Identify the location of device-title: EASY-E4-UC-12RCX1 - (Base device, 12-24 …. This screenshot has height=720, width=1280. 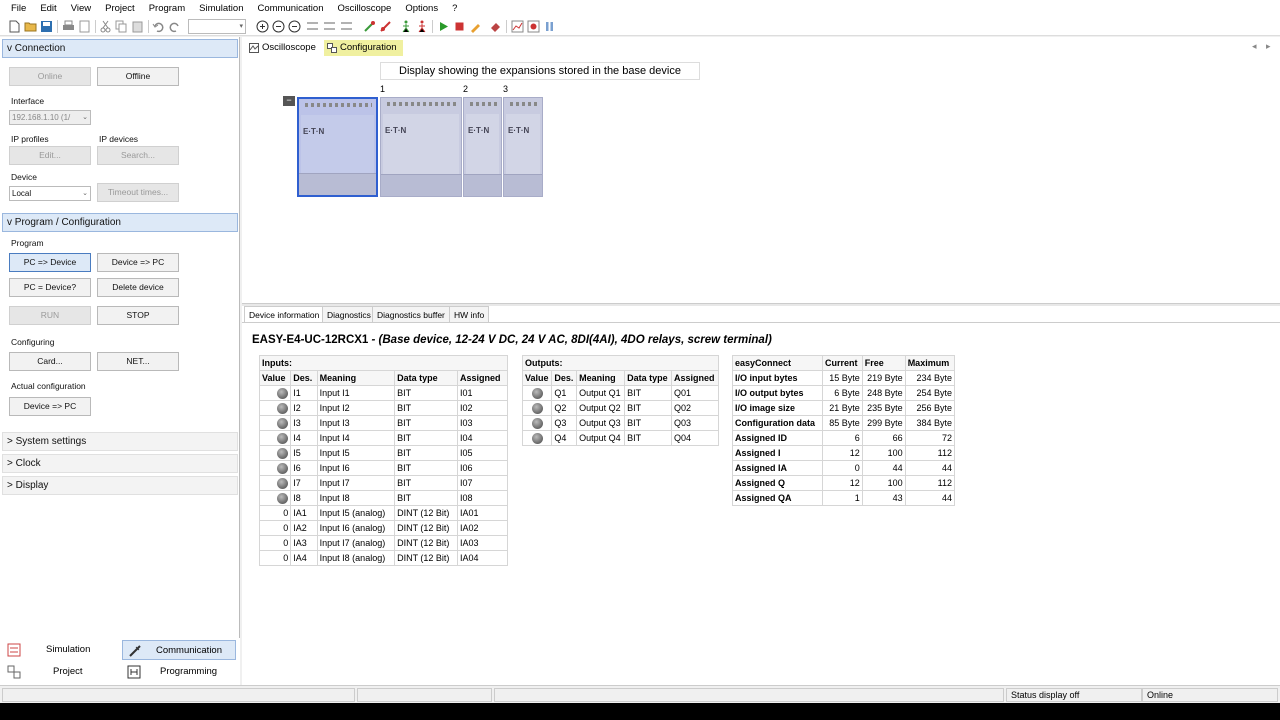
(512, 340).